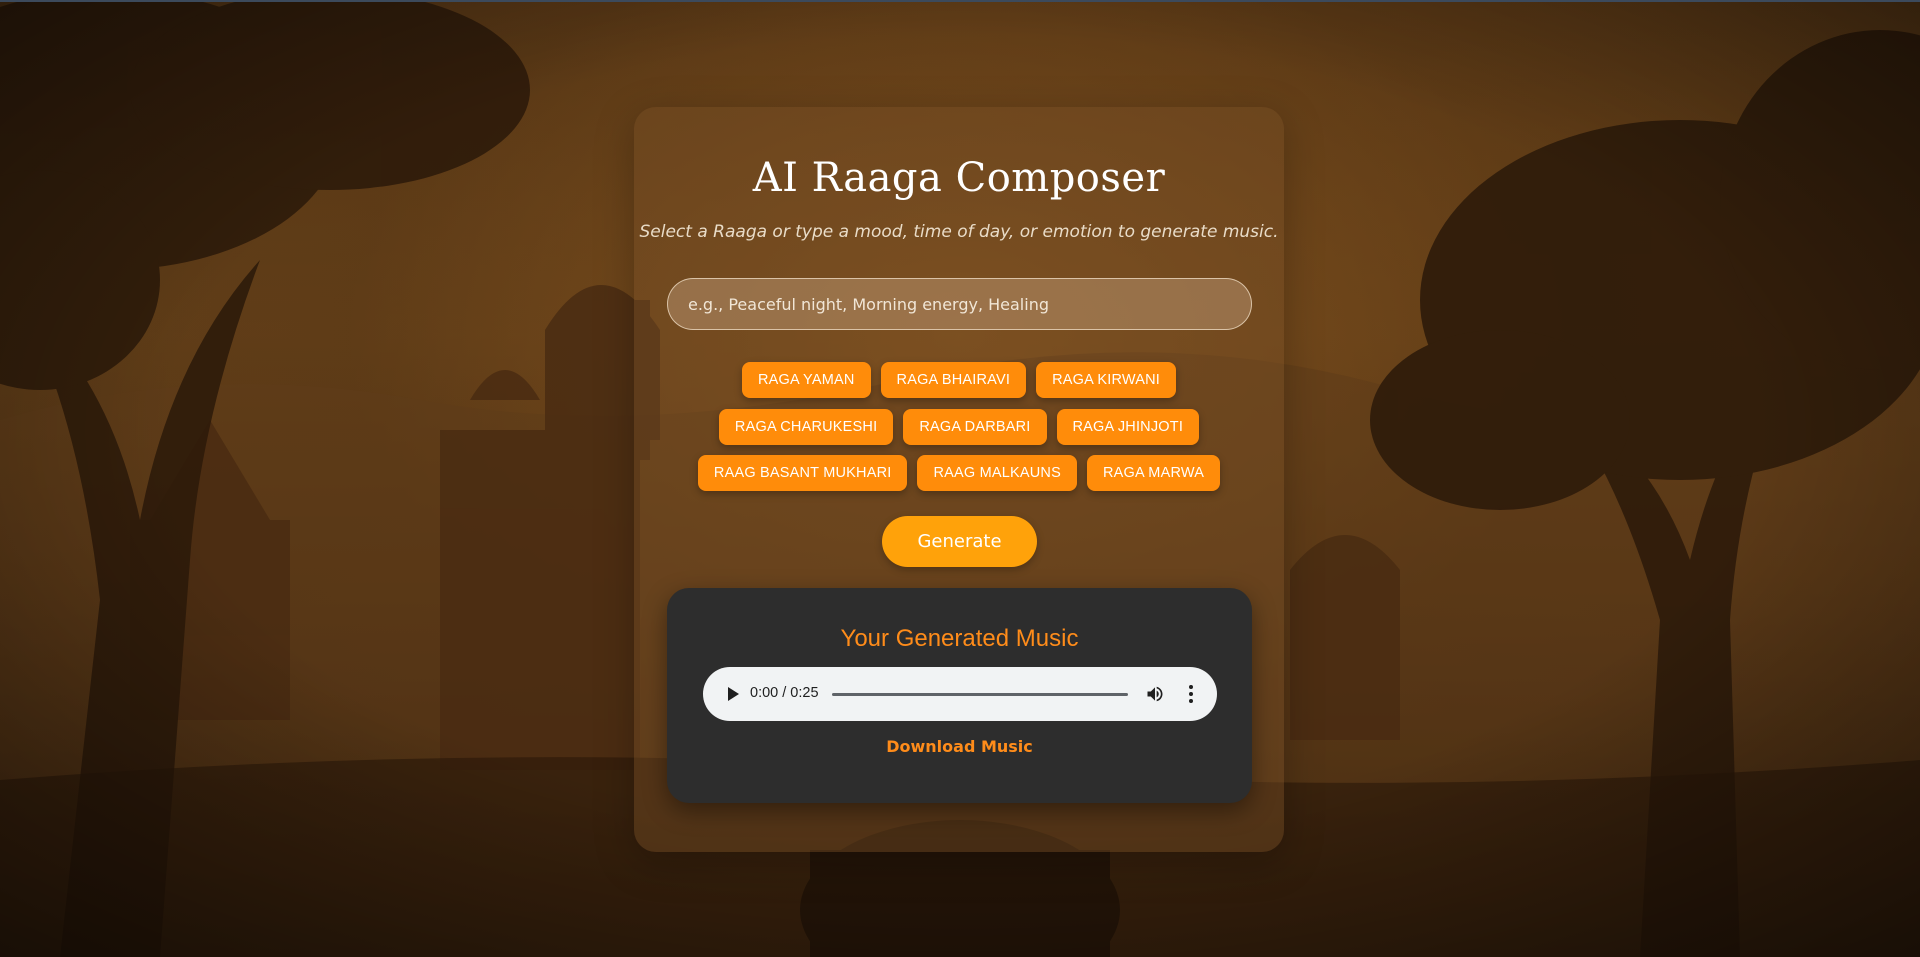 The width and height of the screenshot is (1920, 957). I want to click on more-vertical-icon, so click(1191, 694).